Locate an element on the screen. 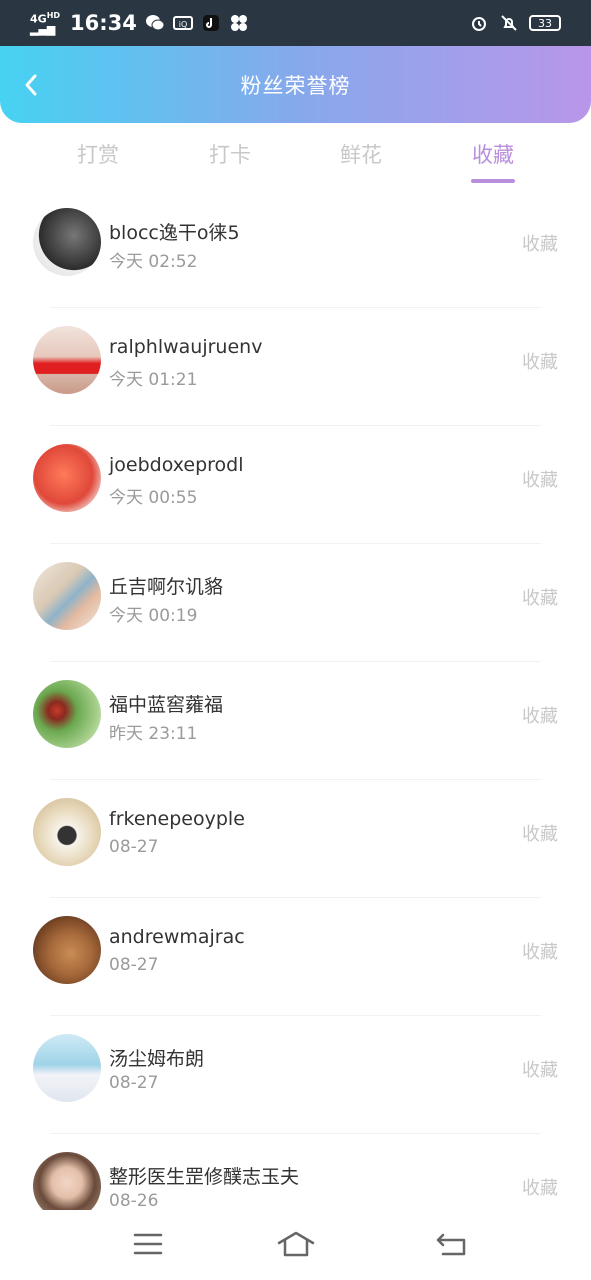 Image resolution: width=591 pixels, height=1280 pixels. wechat-icon is located at coordinates (155, 23).